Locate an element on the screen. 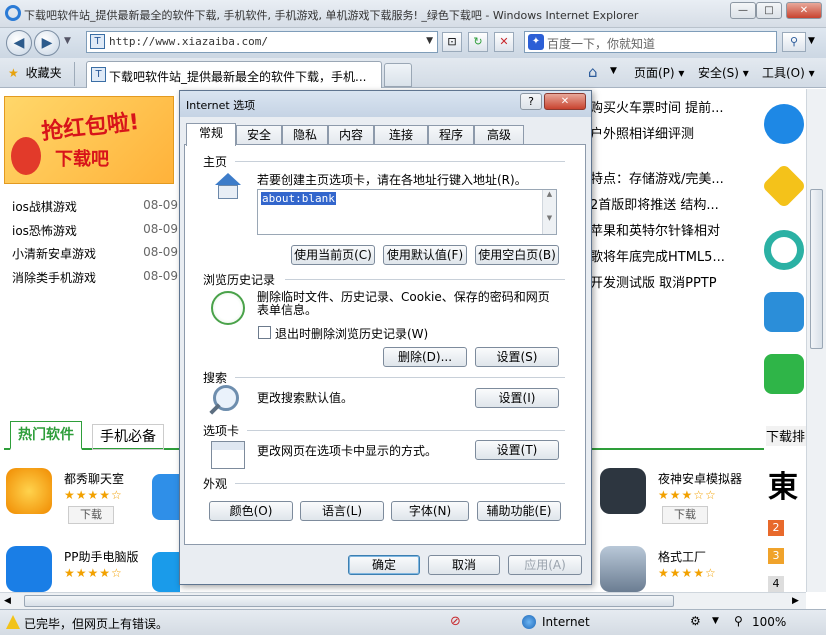 The height and width of the screenshot is (635, 826). safety-menu: 安全(S) ▾ is located at coordinates (723, 72).